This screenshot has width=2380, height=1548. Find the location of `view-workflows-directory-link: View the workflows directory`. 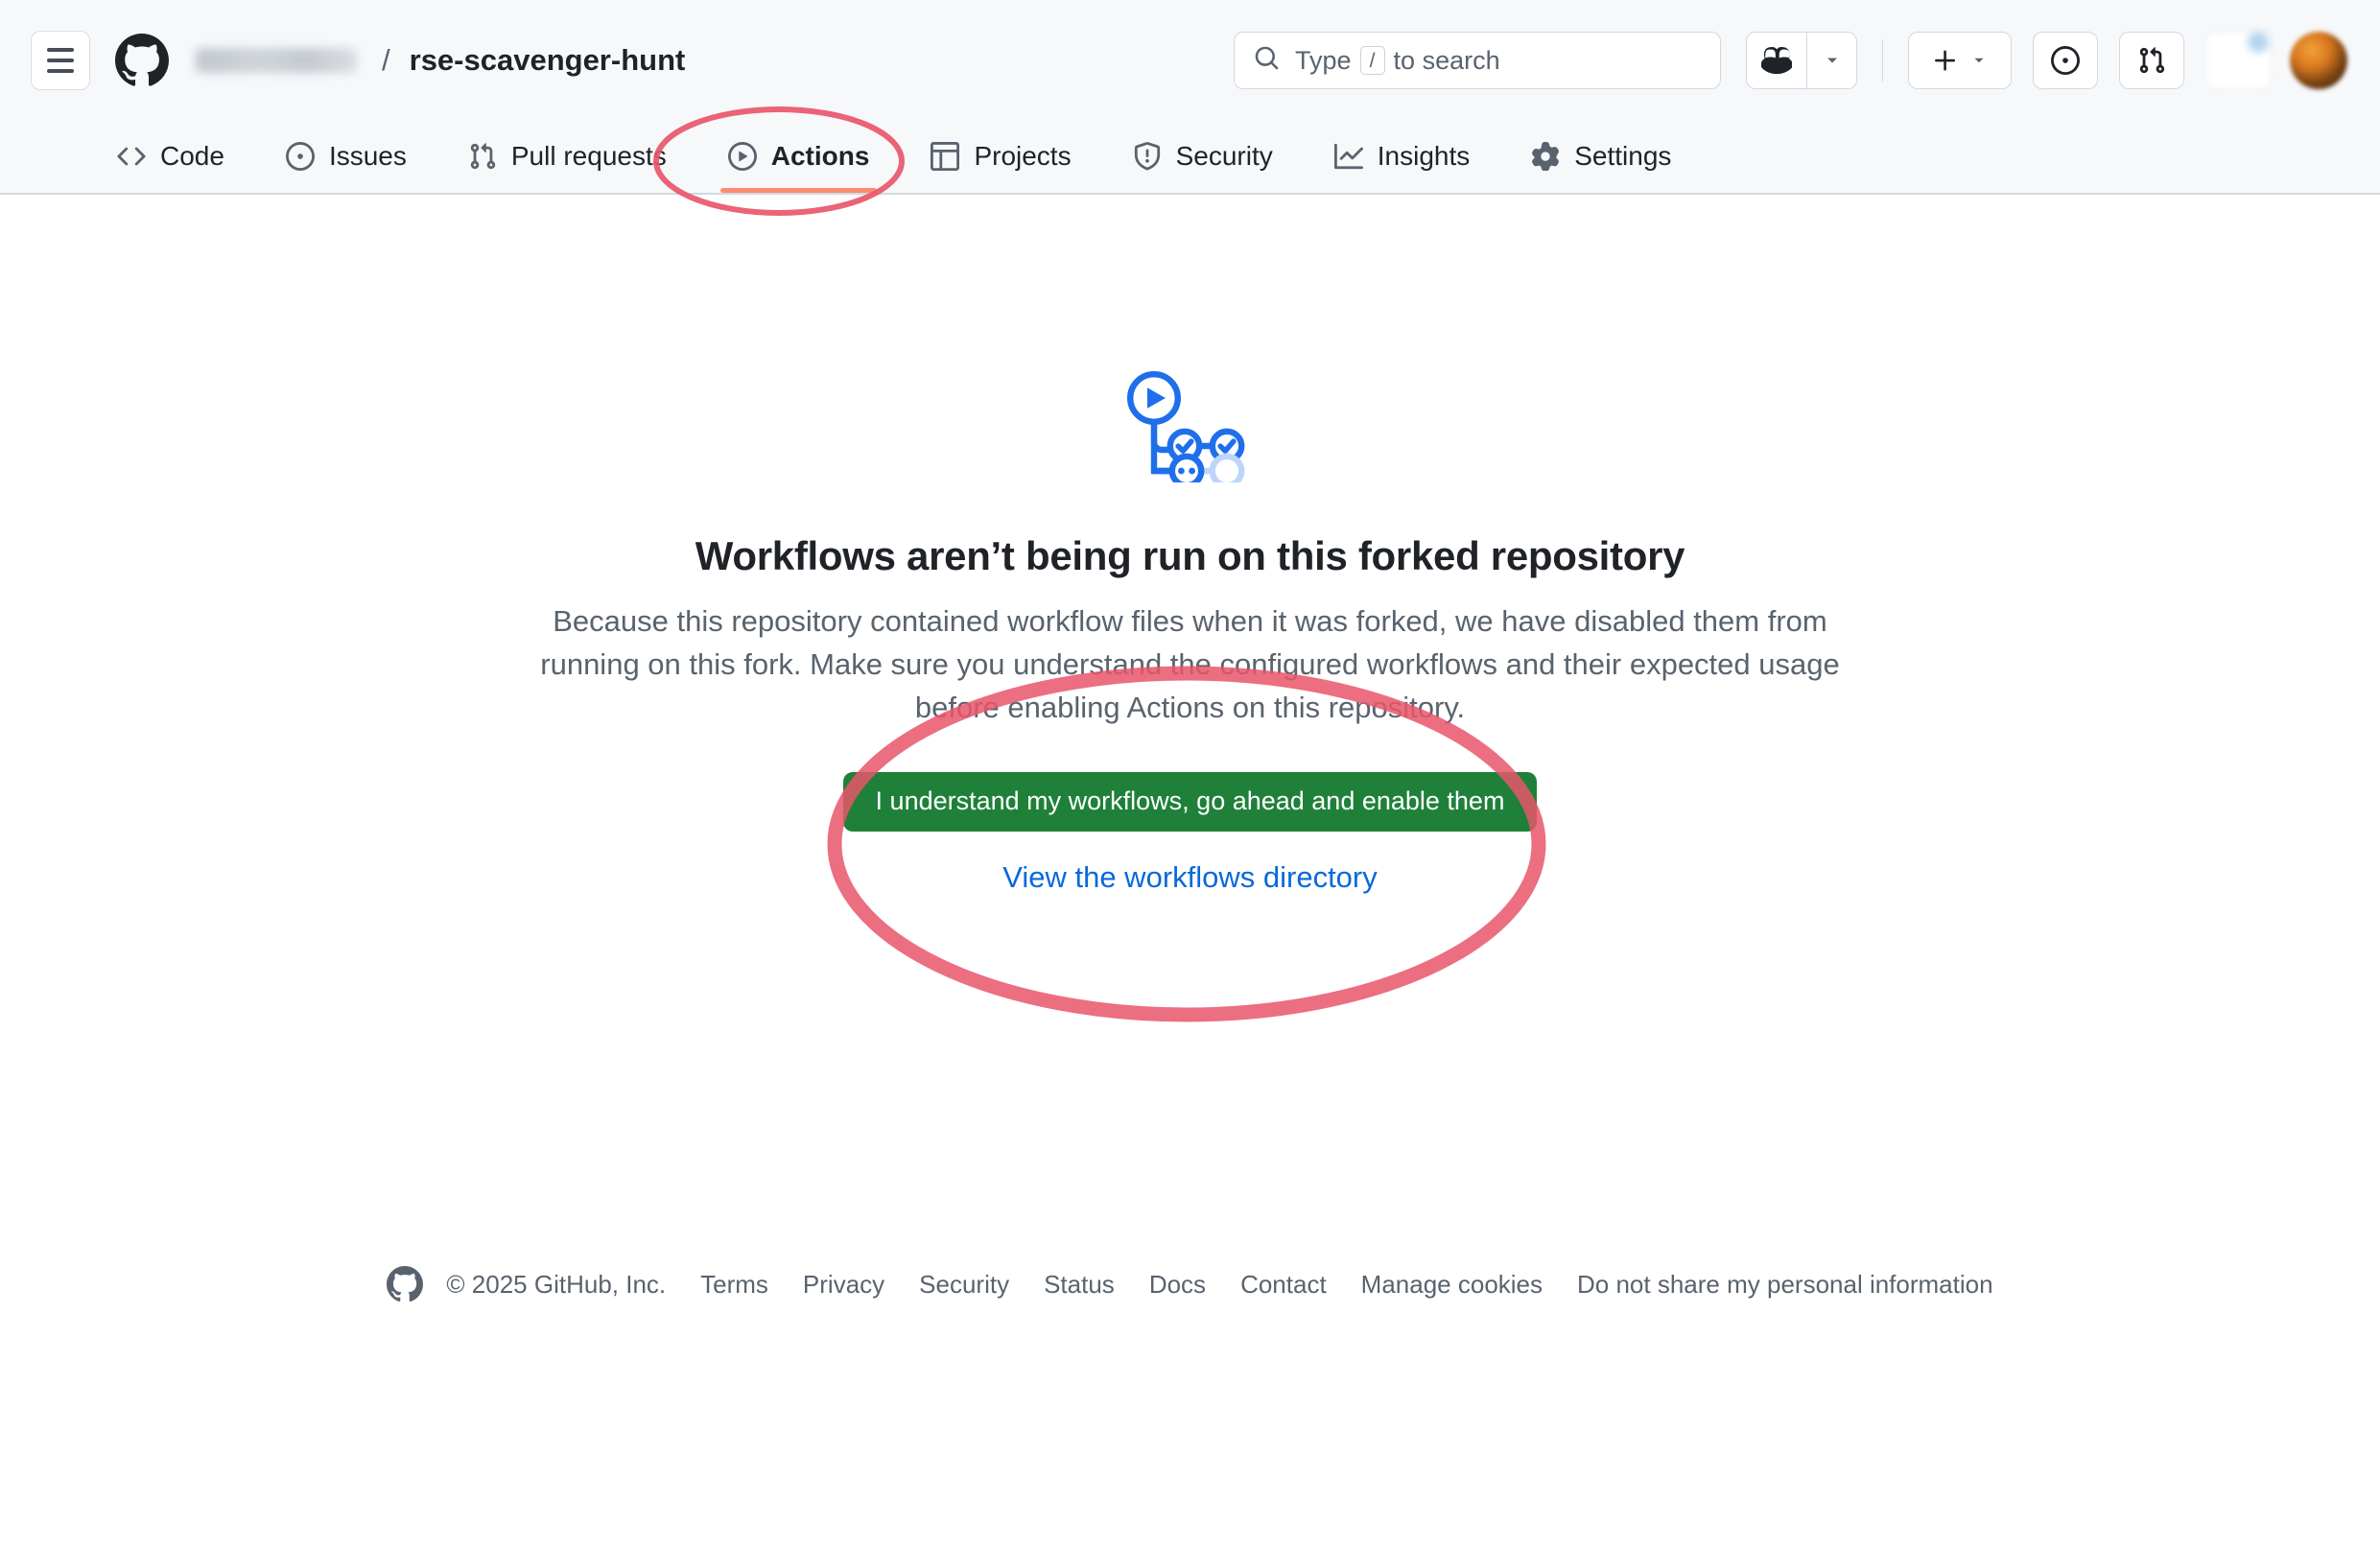

view-workflows-directory-link: View the workflows directory is located at coordinates (1190, 877).